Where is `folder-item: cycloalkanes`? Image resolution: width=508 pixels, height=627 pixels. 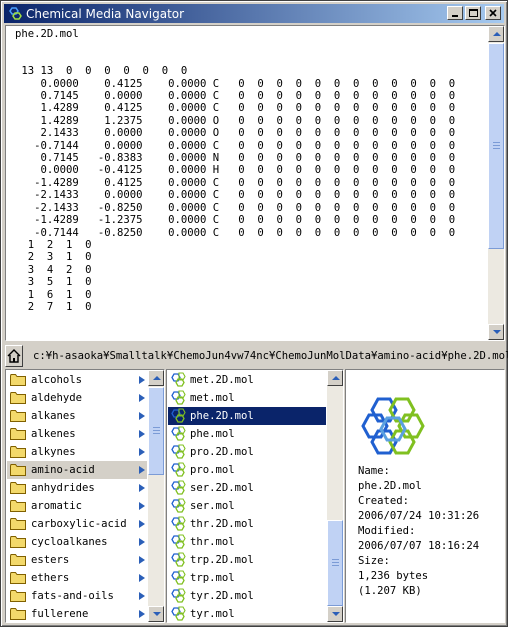
folder-item: cycloalkanes is located at coordinates (77, 542).